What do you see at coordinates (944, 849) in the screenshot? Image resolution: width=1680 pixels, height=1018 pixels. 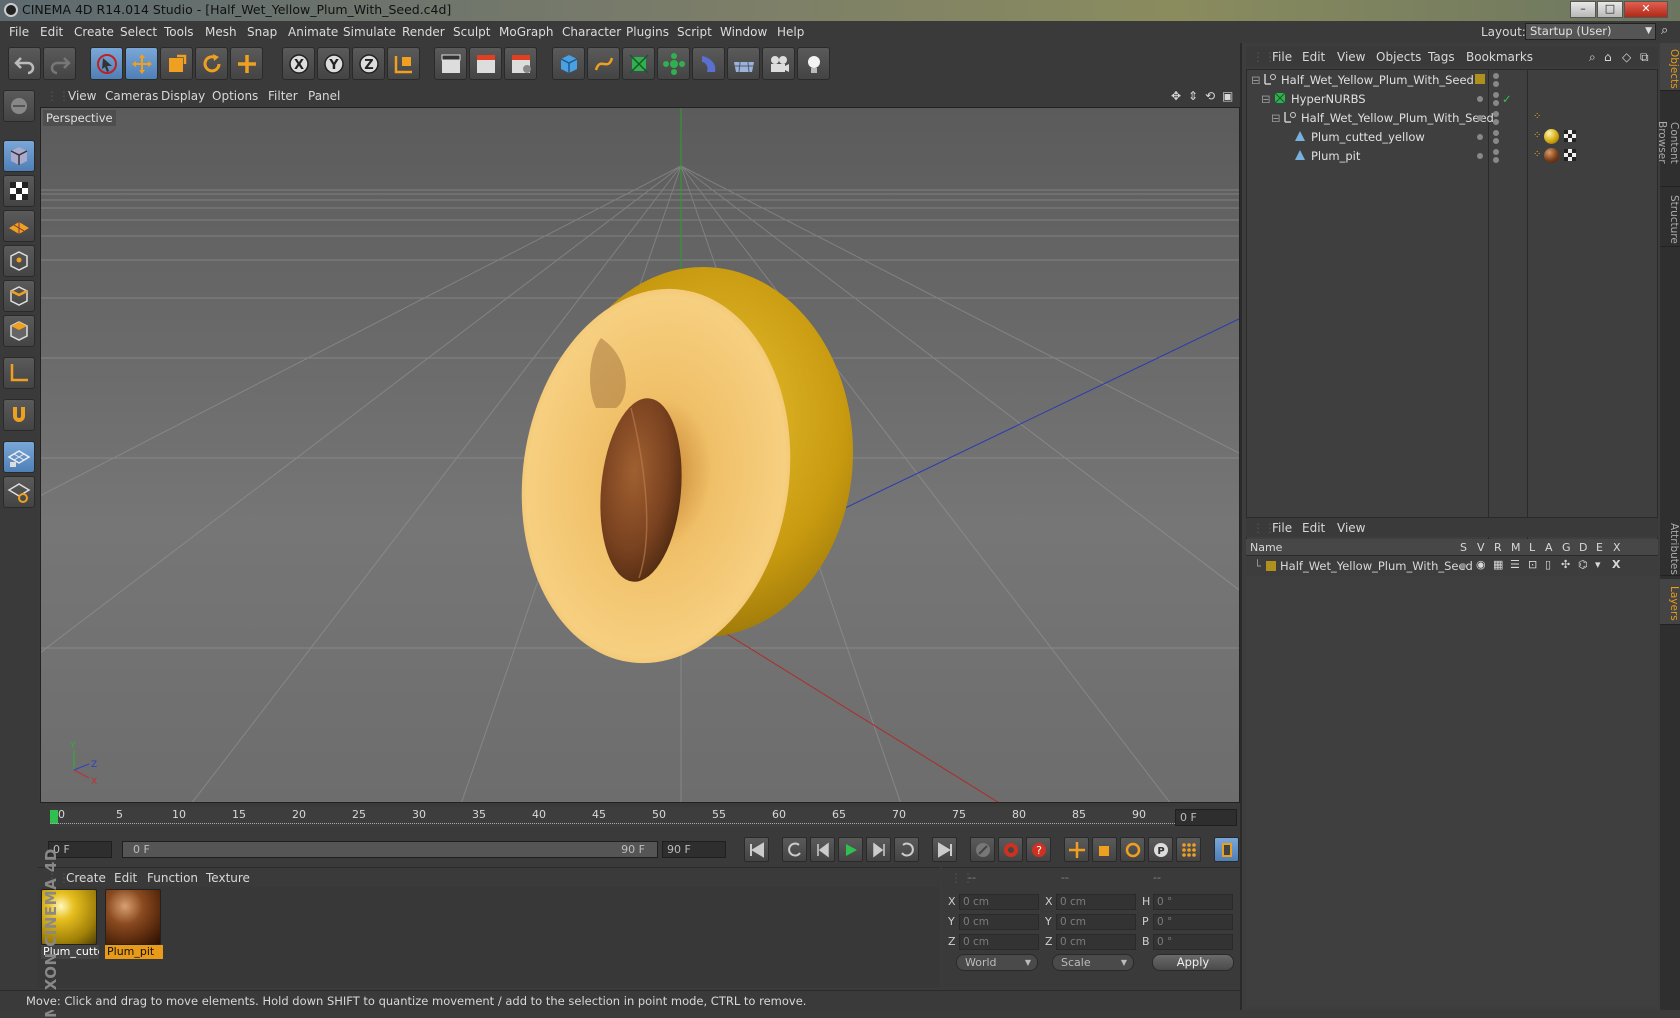 I see `go-to-end-button` at bounding box center [944, 849].